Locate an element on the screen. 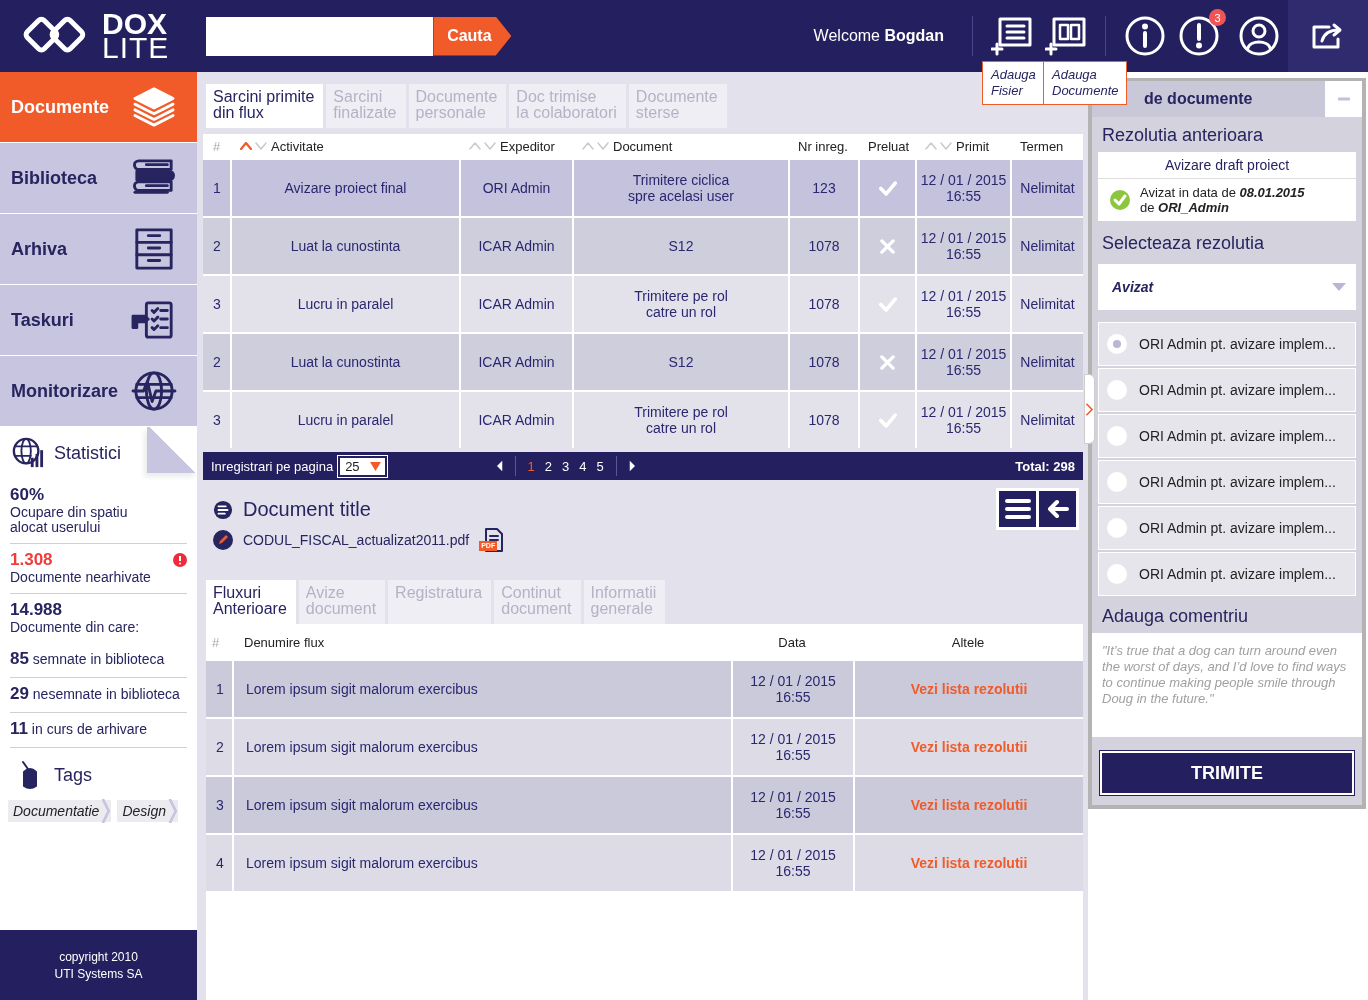 This screenshot has height=1000, width=1368. table-cell: ICAR Admin is located at coordinates (515, 420).